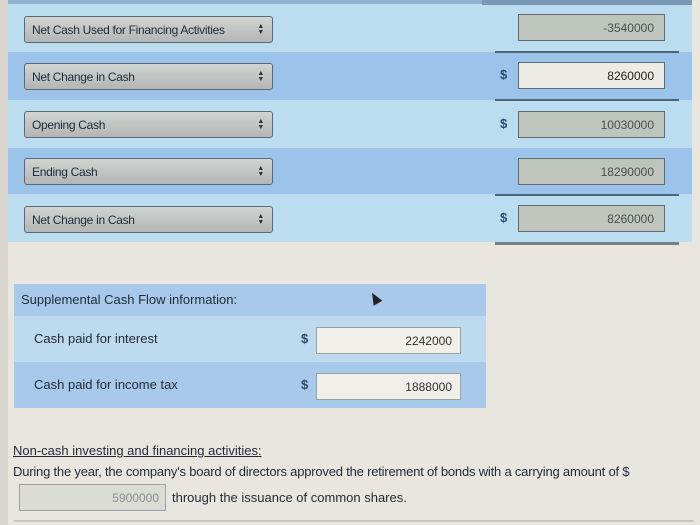 This screenshot has width=700, height=525. What do you see at coordinates (591, 171) in the screenshot?
I see `ending-cash-input: 18290000` at bounding box center [591, 171].